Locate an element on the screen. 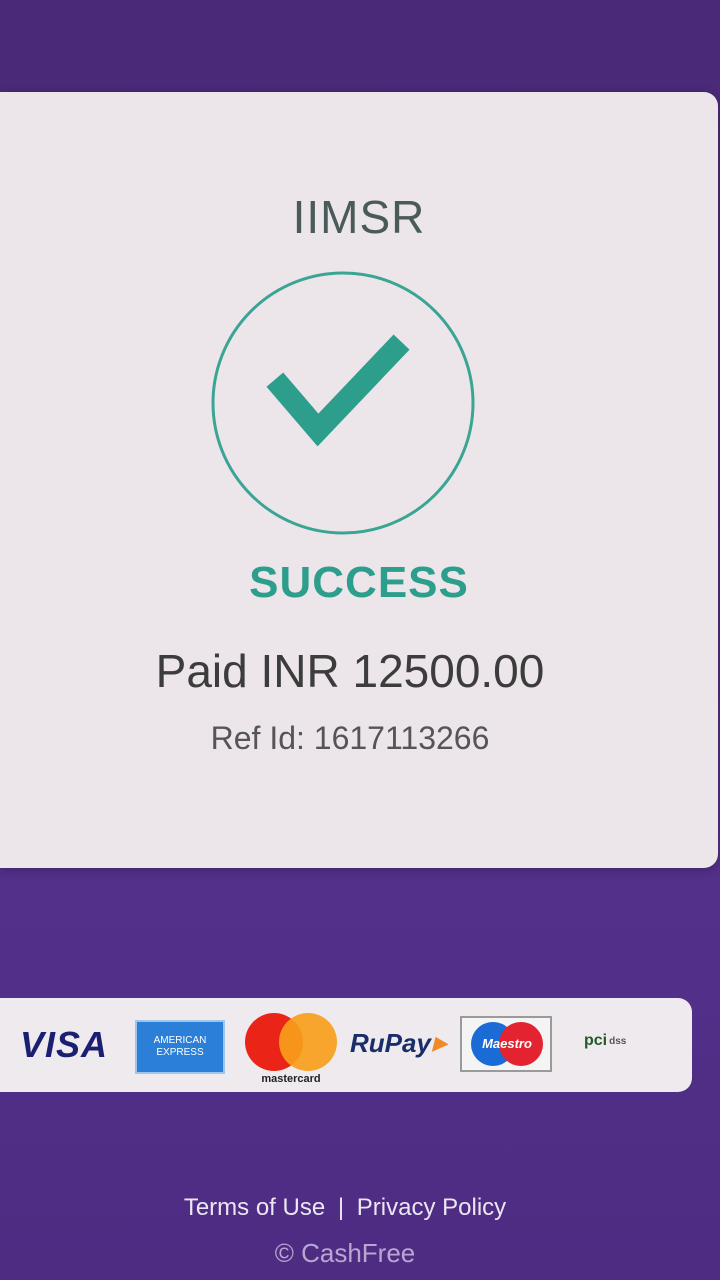  paid-amount: Paid INR 12500.00 is located at coordinates (350, 671).